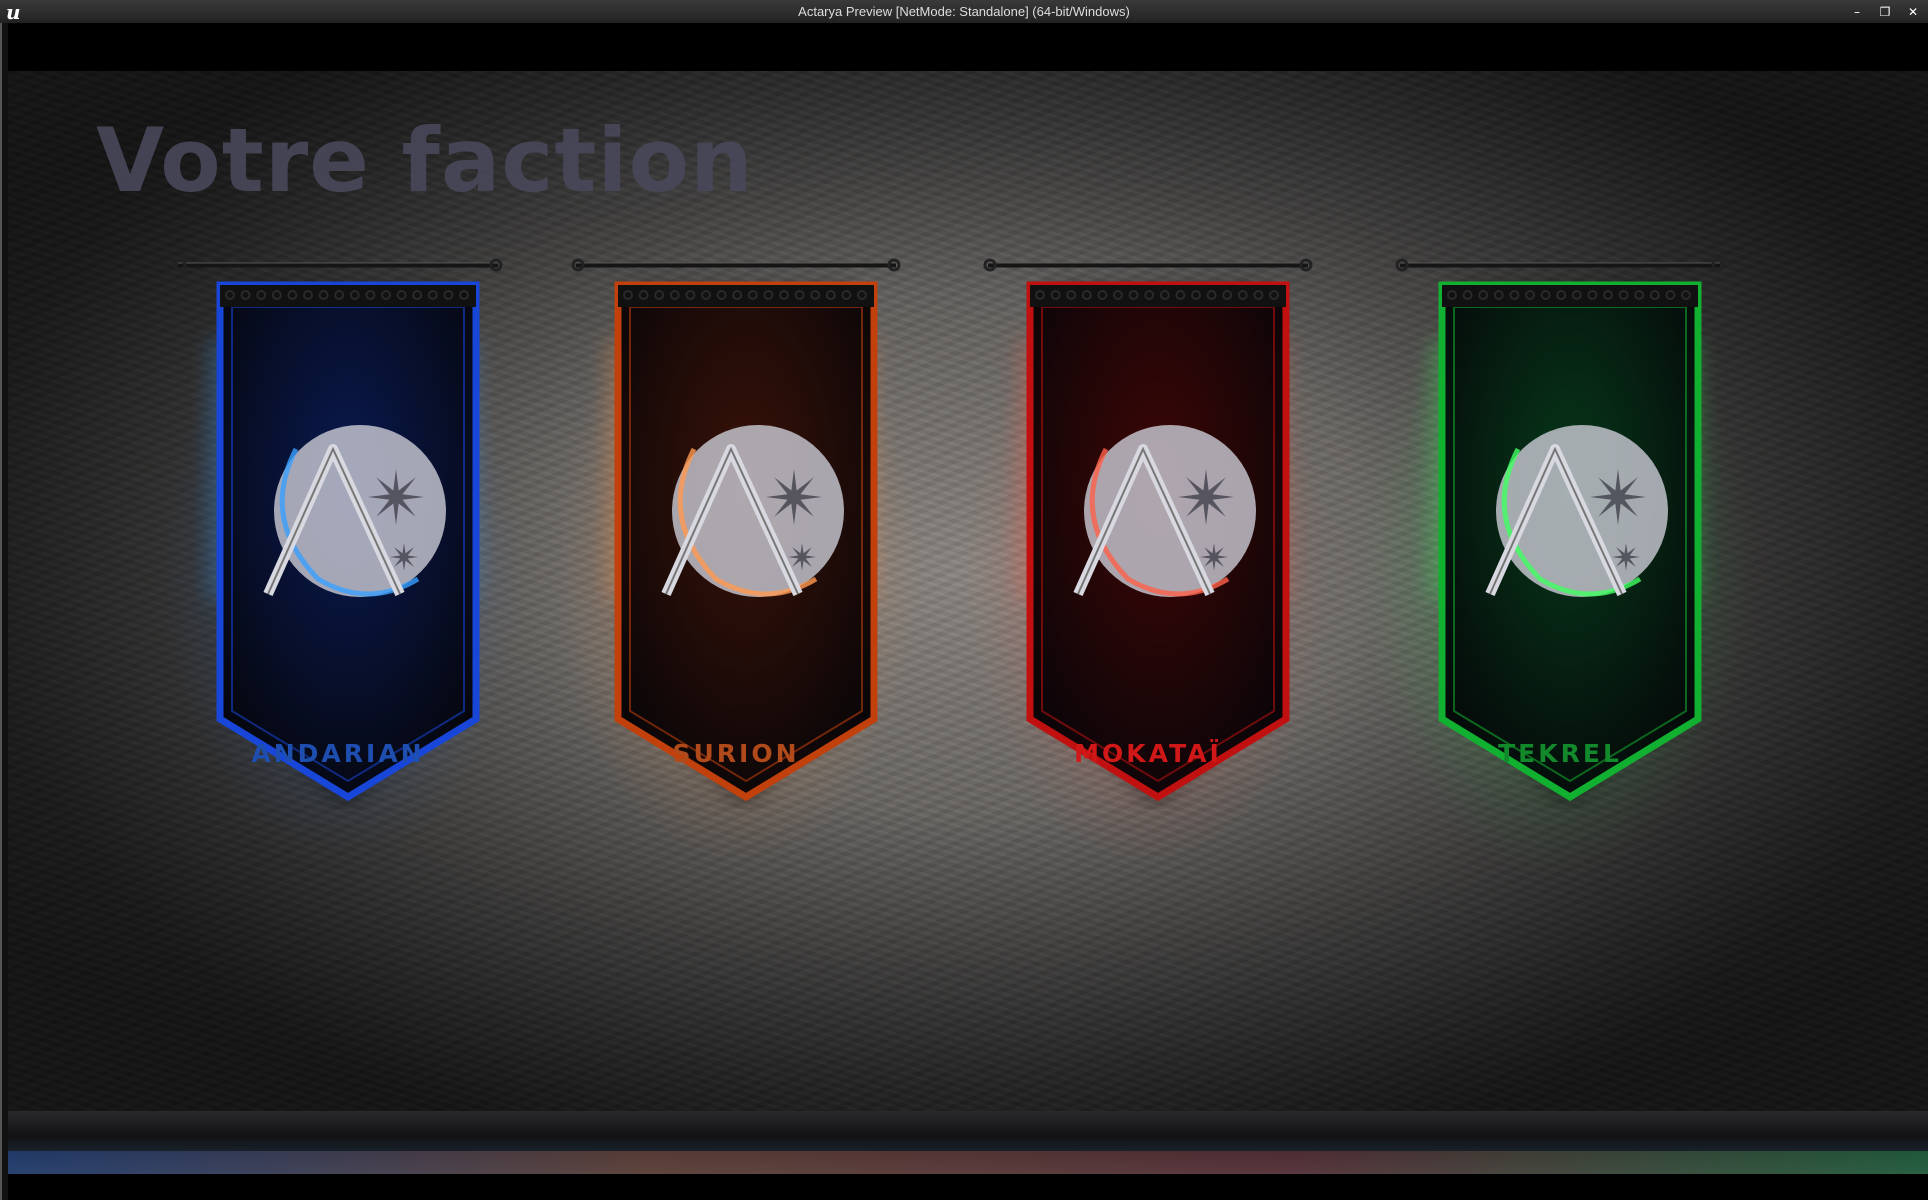  What do you see at coordinates (1560, 753) in the screenshot?
I see `faction-name: TEKREL` at bounding box center [1560, 753].